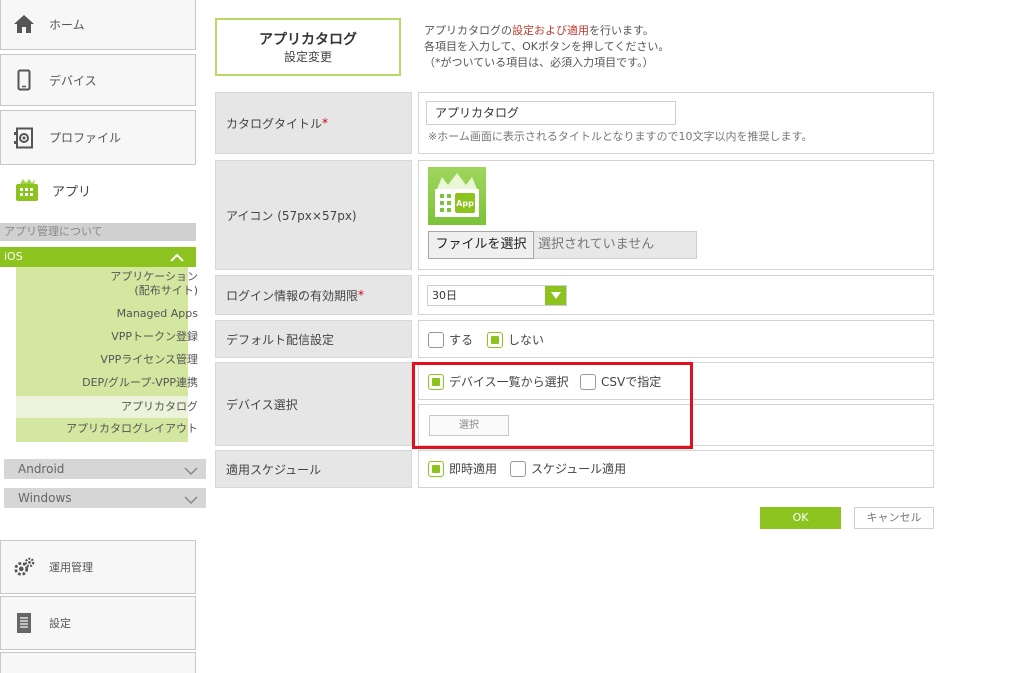 The width and height of the screenshot is (1024, 673). I want to click on nav-settings-label: 設定, so click(60, 623).